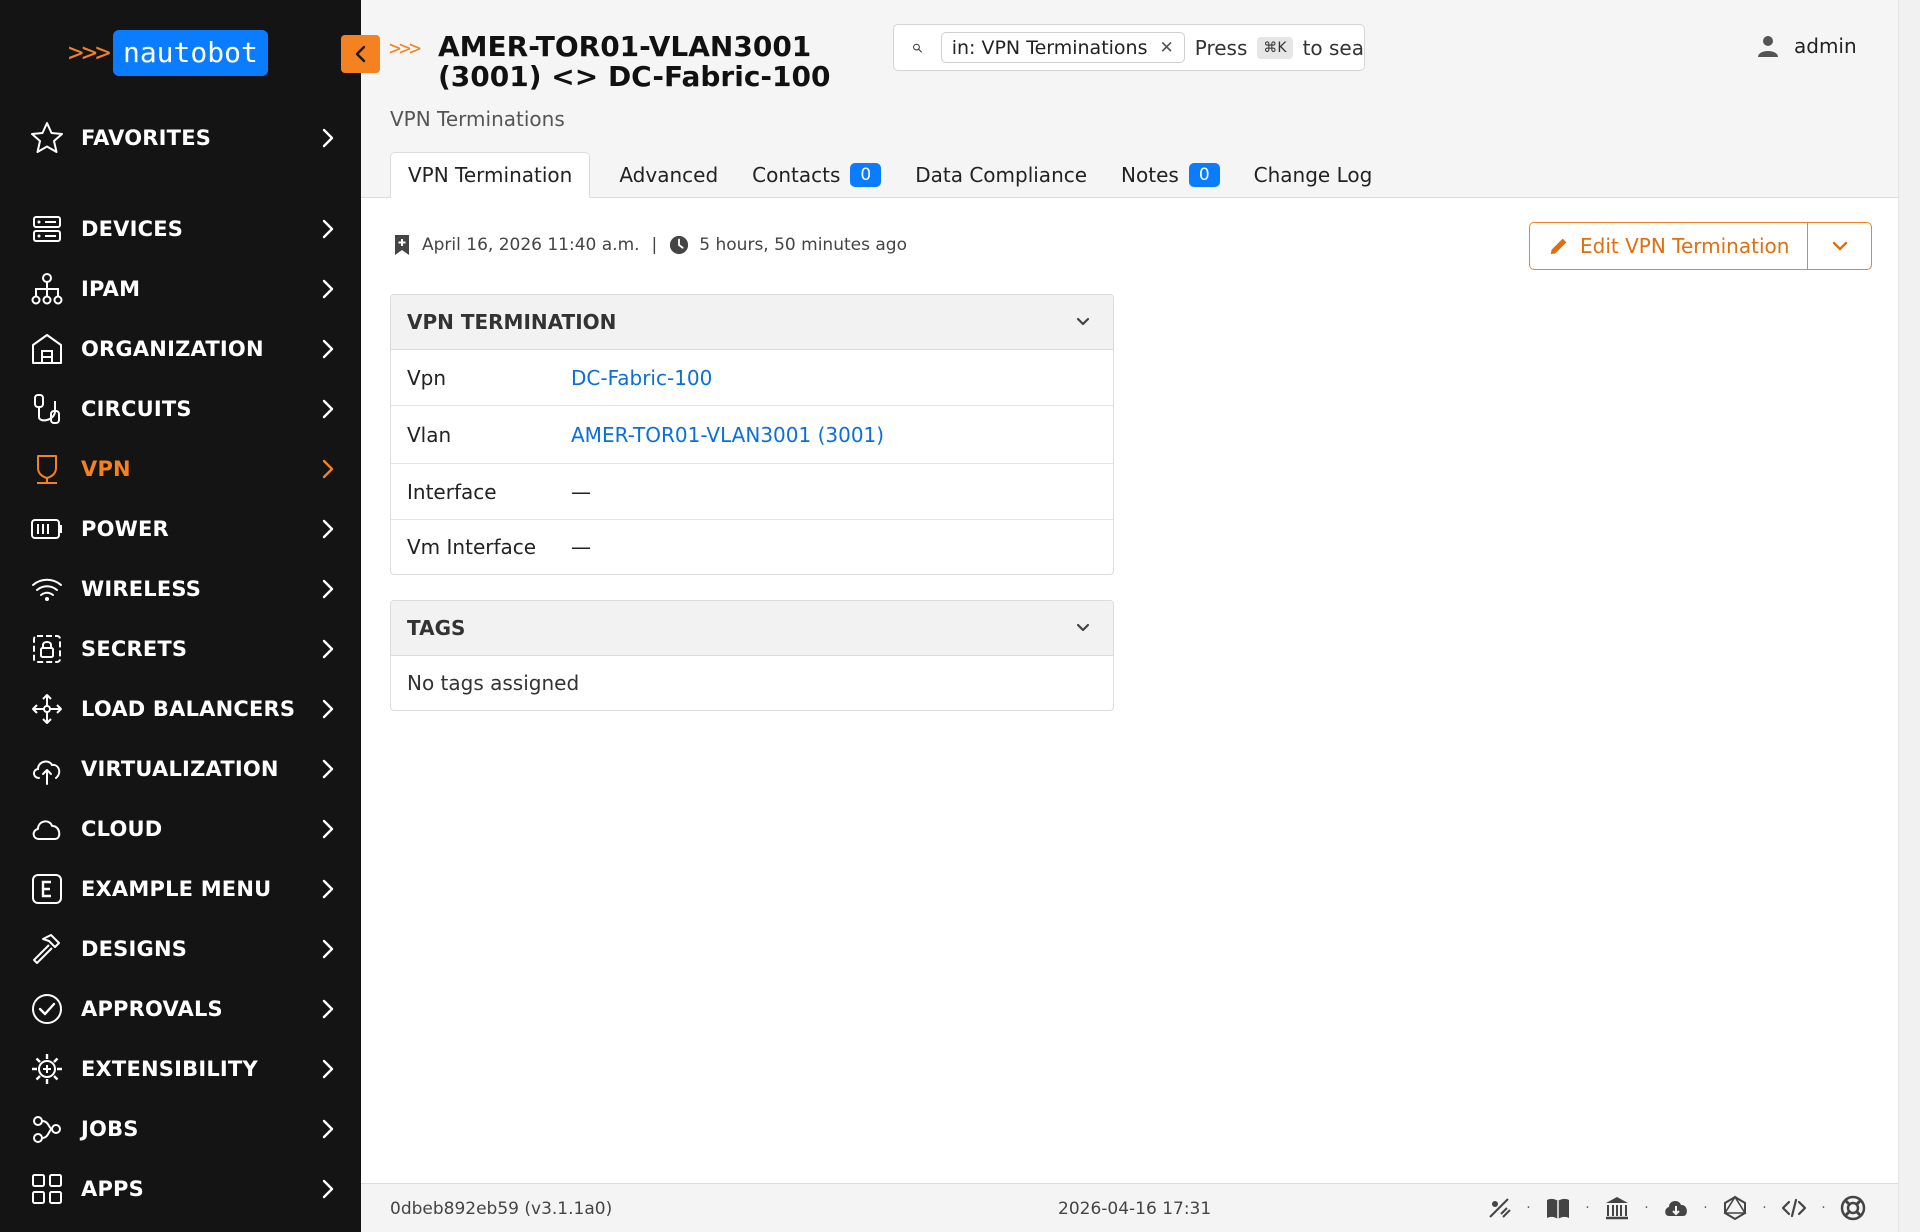  I want to click on search-hint-pre: Press, so click(1221, 47).